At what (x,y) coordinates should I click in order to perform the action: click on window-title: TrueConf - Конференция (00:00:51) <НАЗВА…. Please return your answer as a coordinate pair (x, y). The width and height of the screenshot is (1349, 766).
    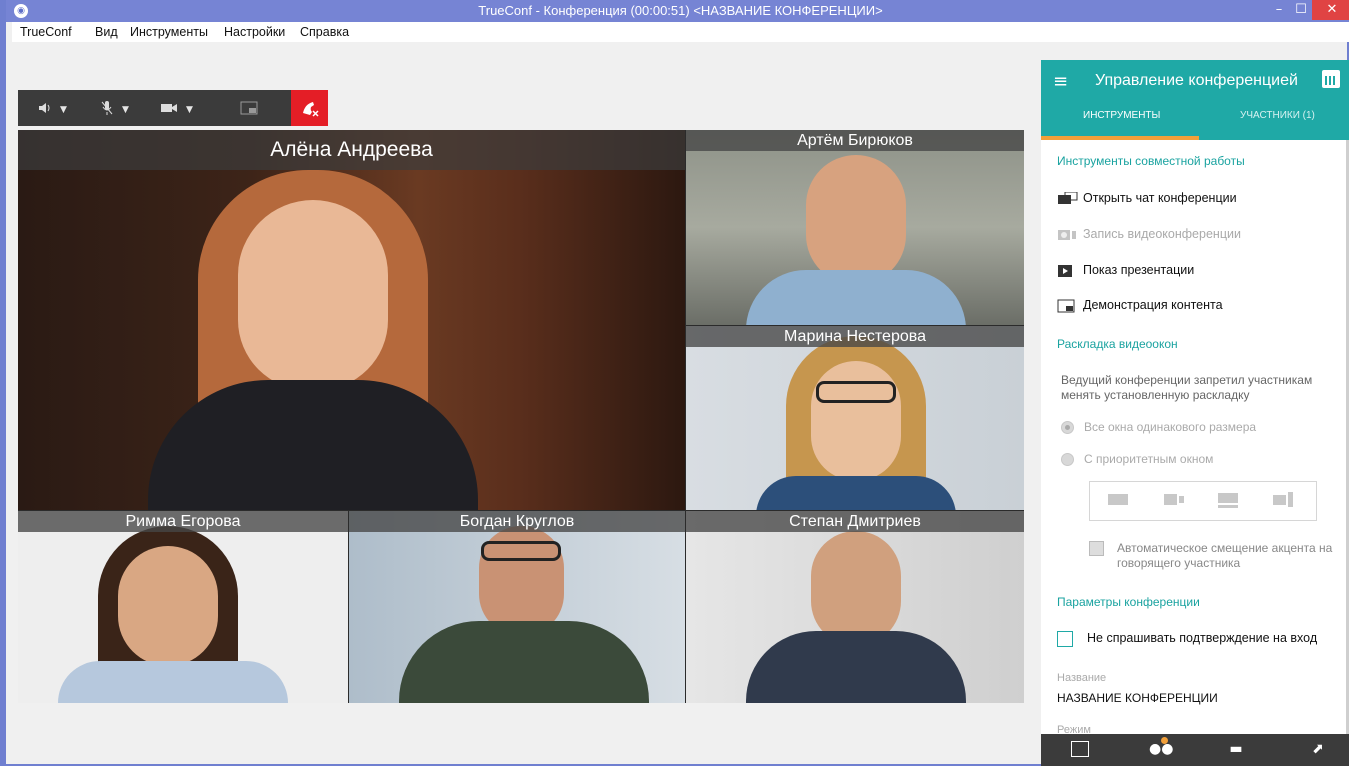
    Looking at the image, I should click on (680, 10).